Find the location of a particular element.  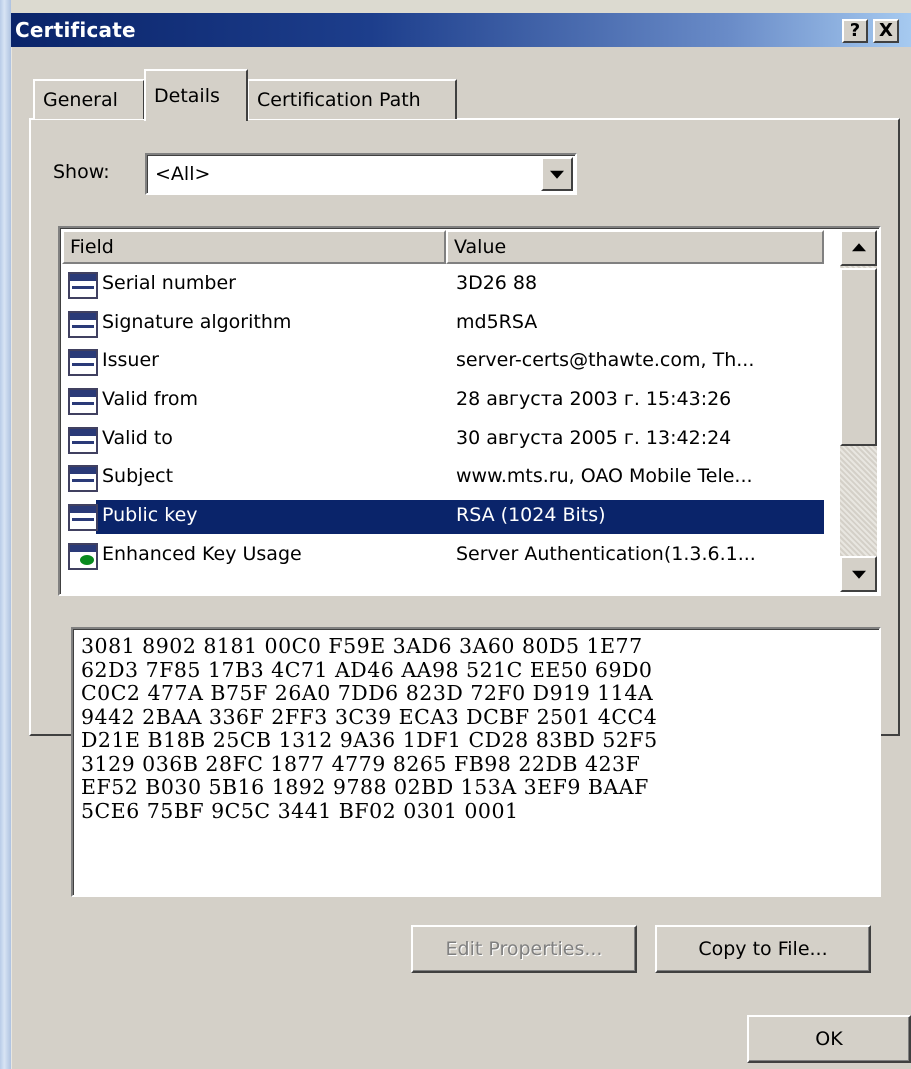

field-name: Valid from is located at coordinates (150, 399).